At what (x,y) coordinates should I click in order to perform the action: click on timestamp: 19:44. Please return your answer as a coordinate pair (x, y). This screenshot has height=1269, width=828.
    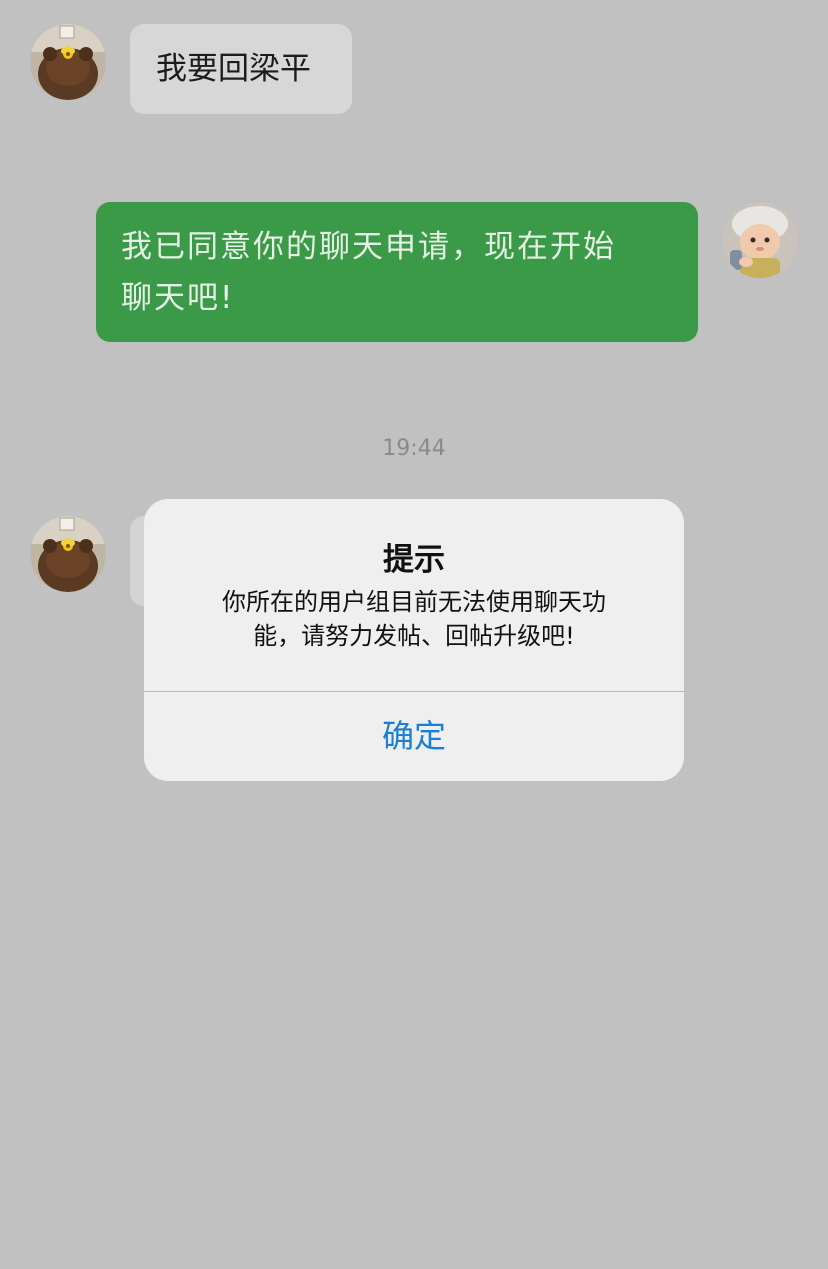
    Looking at the image, I should click on (414, 448).